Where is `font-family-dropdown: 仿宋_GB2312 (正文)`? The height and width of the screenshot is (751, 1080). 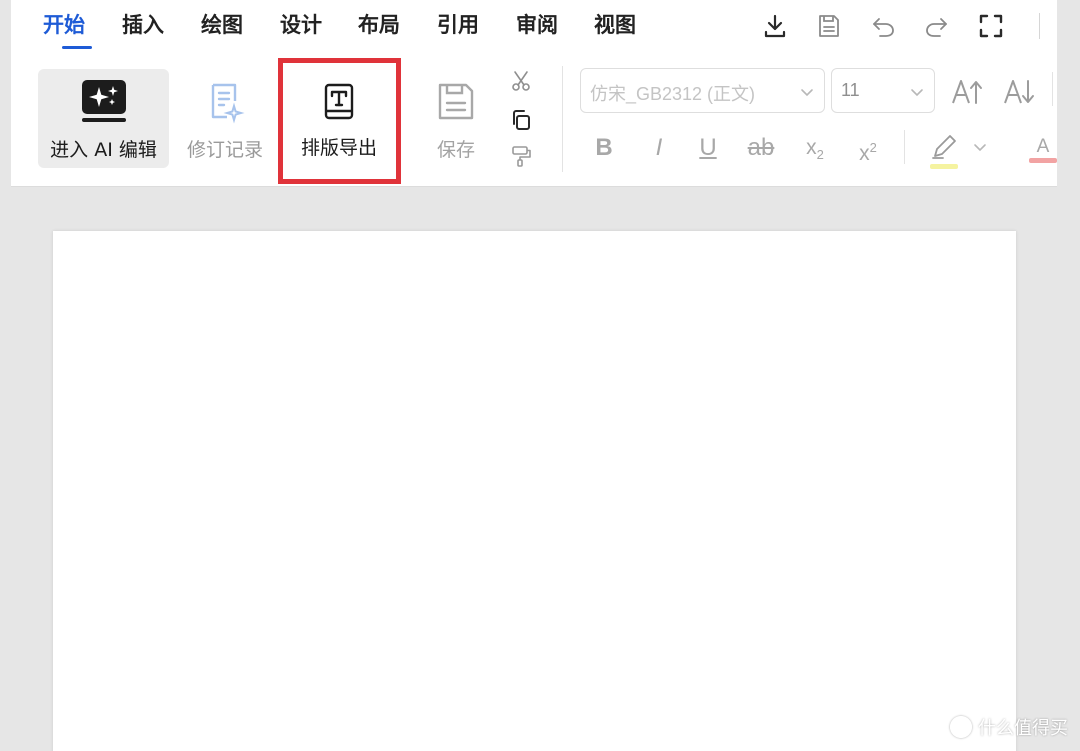 font-family-dropdown: 仿宋_GB2312 (正文) is located at coordinates (702, 90).